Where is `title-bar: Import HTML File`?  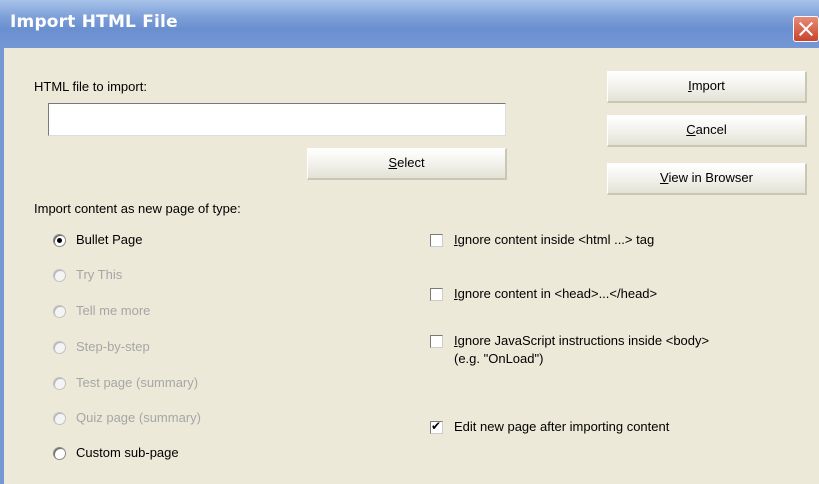
title-bar: Import HTML File is located at coordinates (409, 24).